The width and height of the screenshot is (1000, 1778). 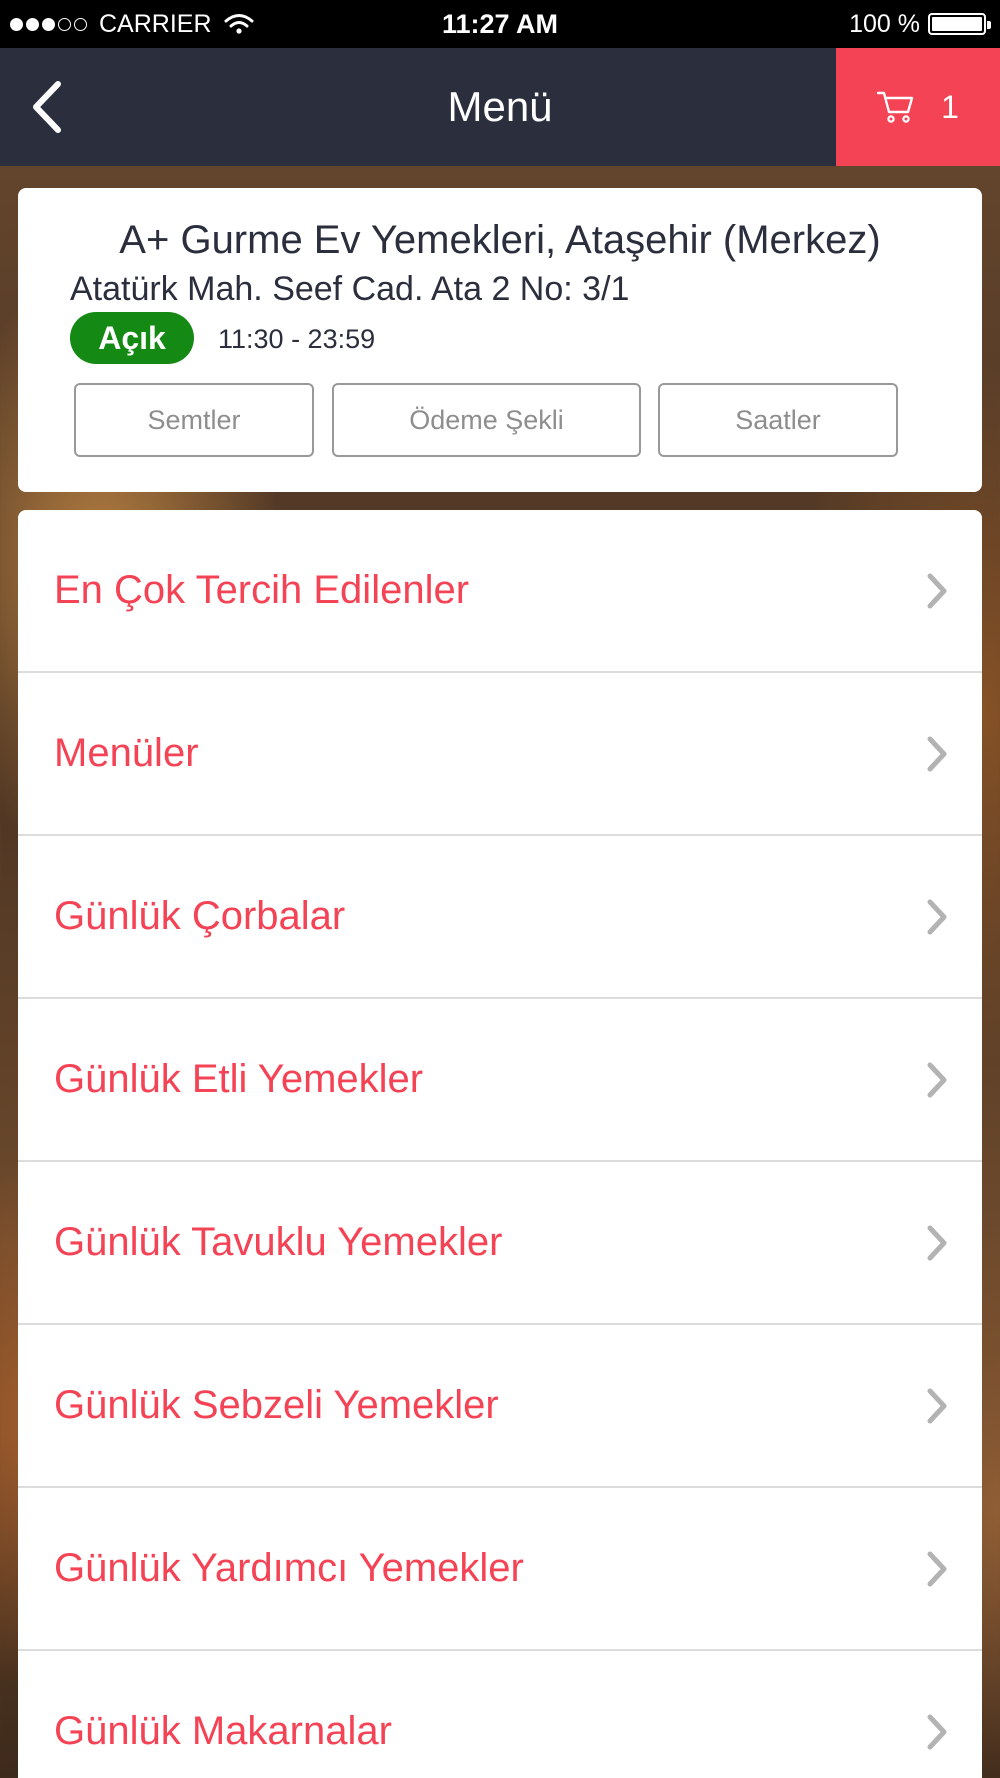 I want to click on menu-category-item: Menüler, so click(x=500, y=754).